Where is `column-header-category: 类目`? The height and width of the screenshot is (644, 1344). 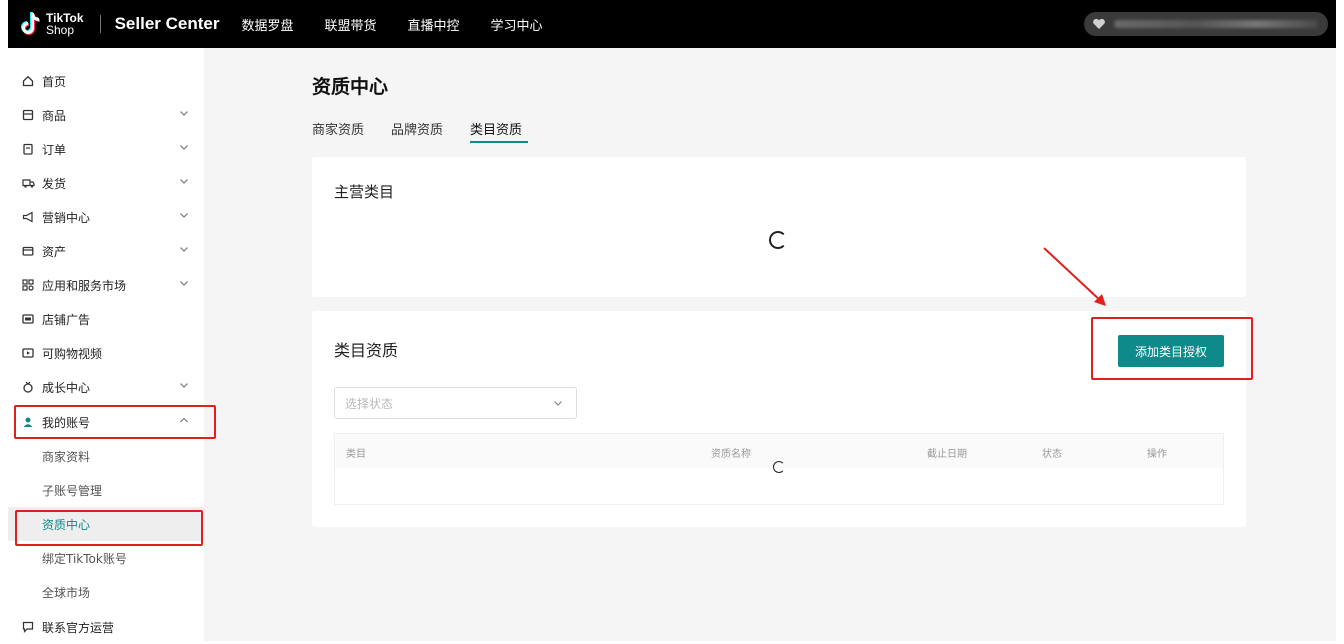
column-header-category: 类目 is located at coordinates (356, 454).